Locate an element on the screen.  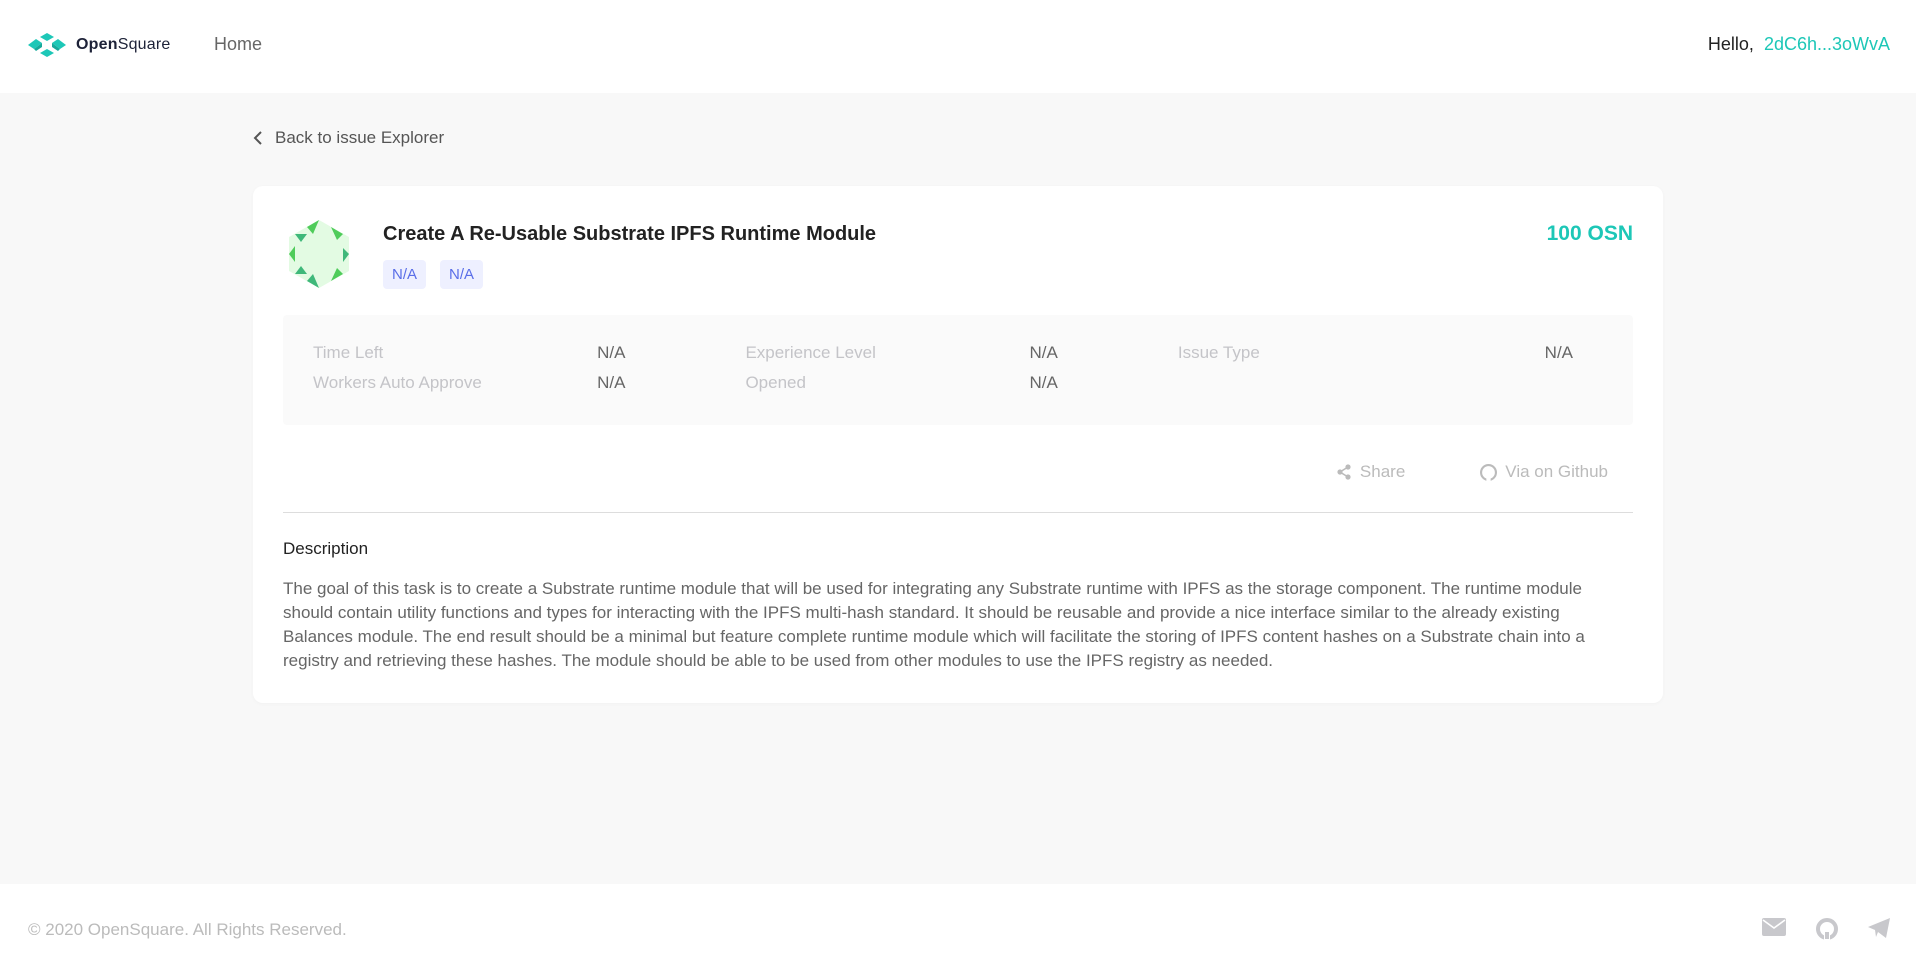
opensquare-logo-icon is located at coordinates (47, 45).